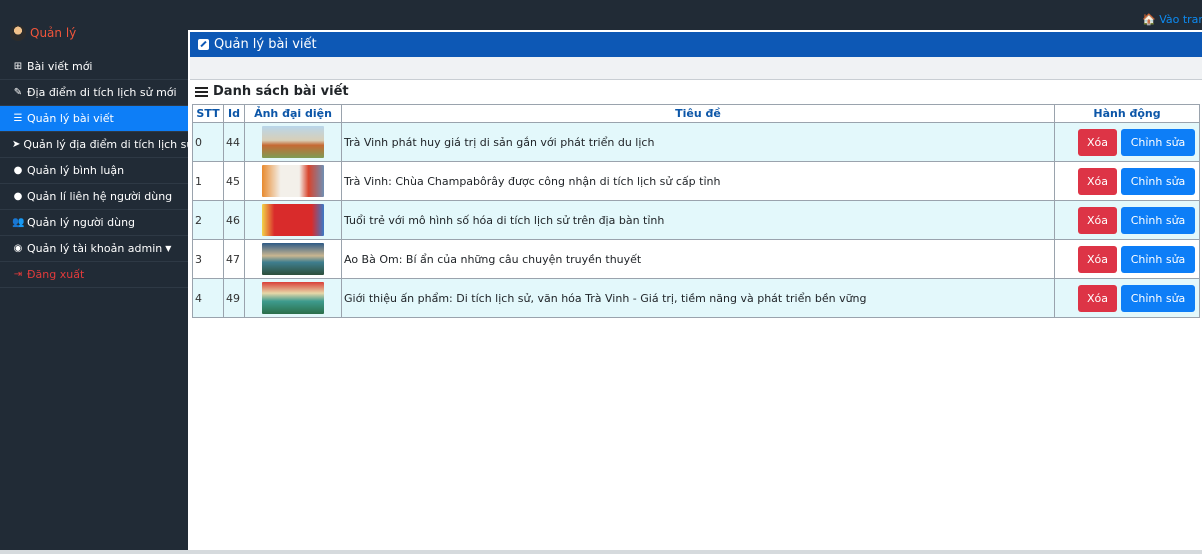 The height and width of the screenshot is (554, 1202). Describe the element at coordinates (696, 44) in the screenshot. I see `page-header: Quản lý bài viết` at that location.